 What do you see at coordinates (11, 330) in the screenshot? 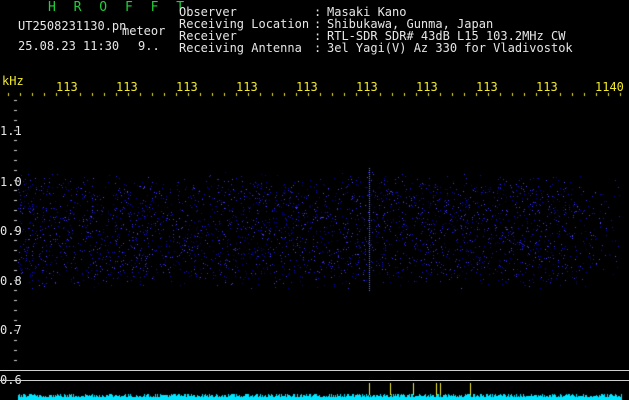
I see `y-tick-label: 0.7` at bounding box center [11, 330].